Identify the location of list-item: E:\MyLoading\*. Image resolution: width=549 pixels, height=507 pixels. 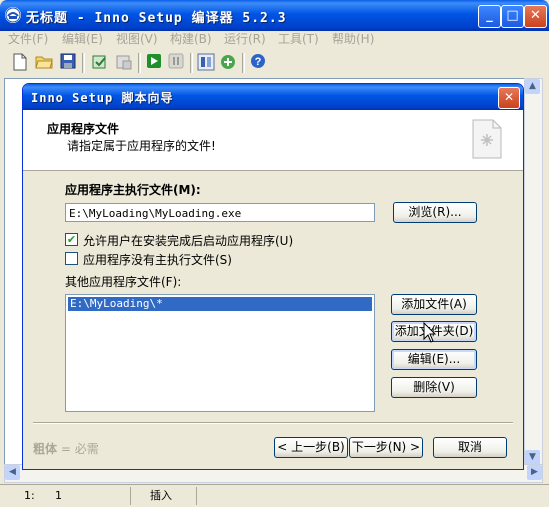
(220, 304).